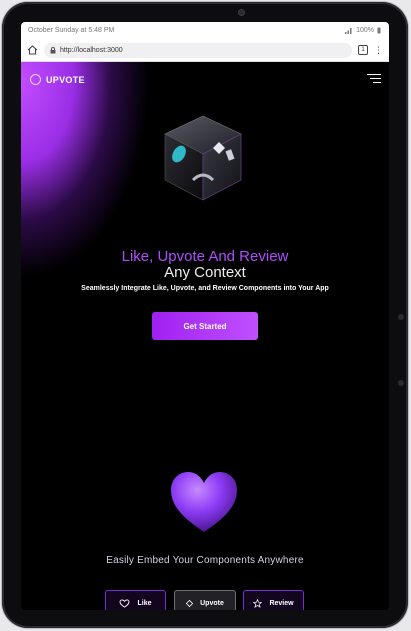 This screenshot has height=631, width=411. What do you see at coordinates (205, 256) in the screenshot?
I see `hero-title-line1: Like, Upvote And Review` at bounding box center [205, 256].